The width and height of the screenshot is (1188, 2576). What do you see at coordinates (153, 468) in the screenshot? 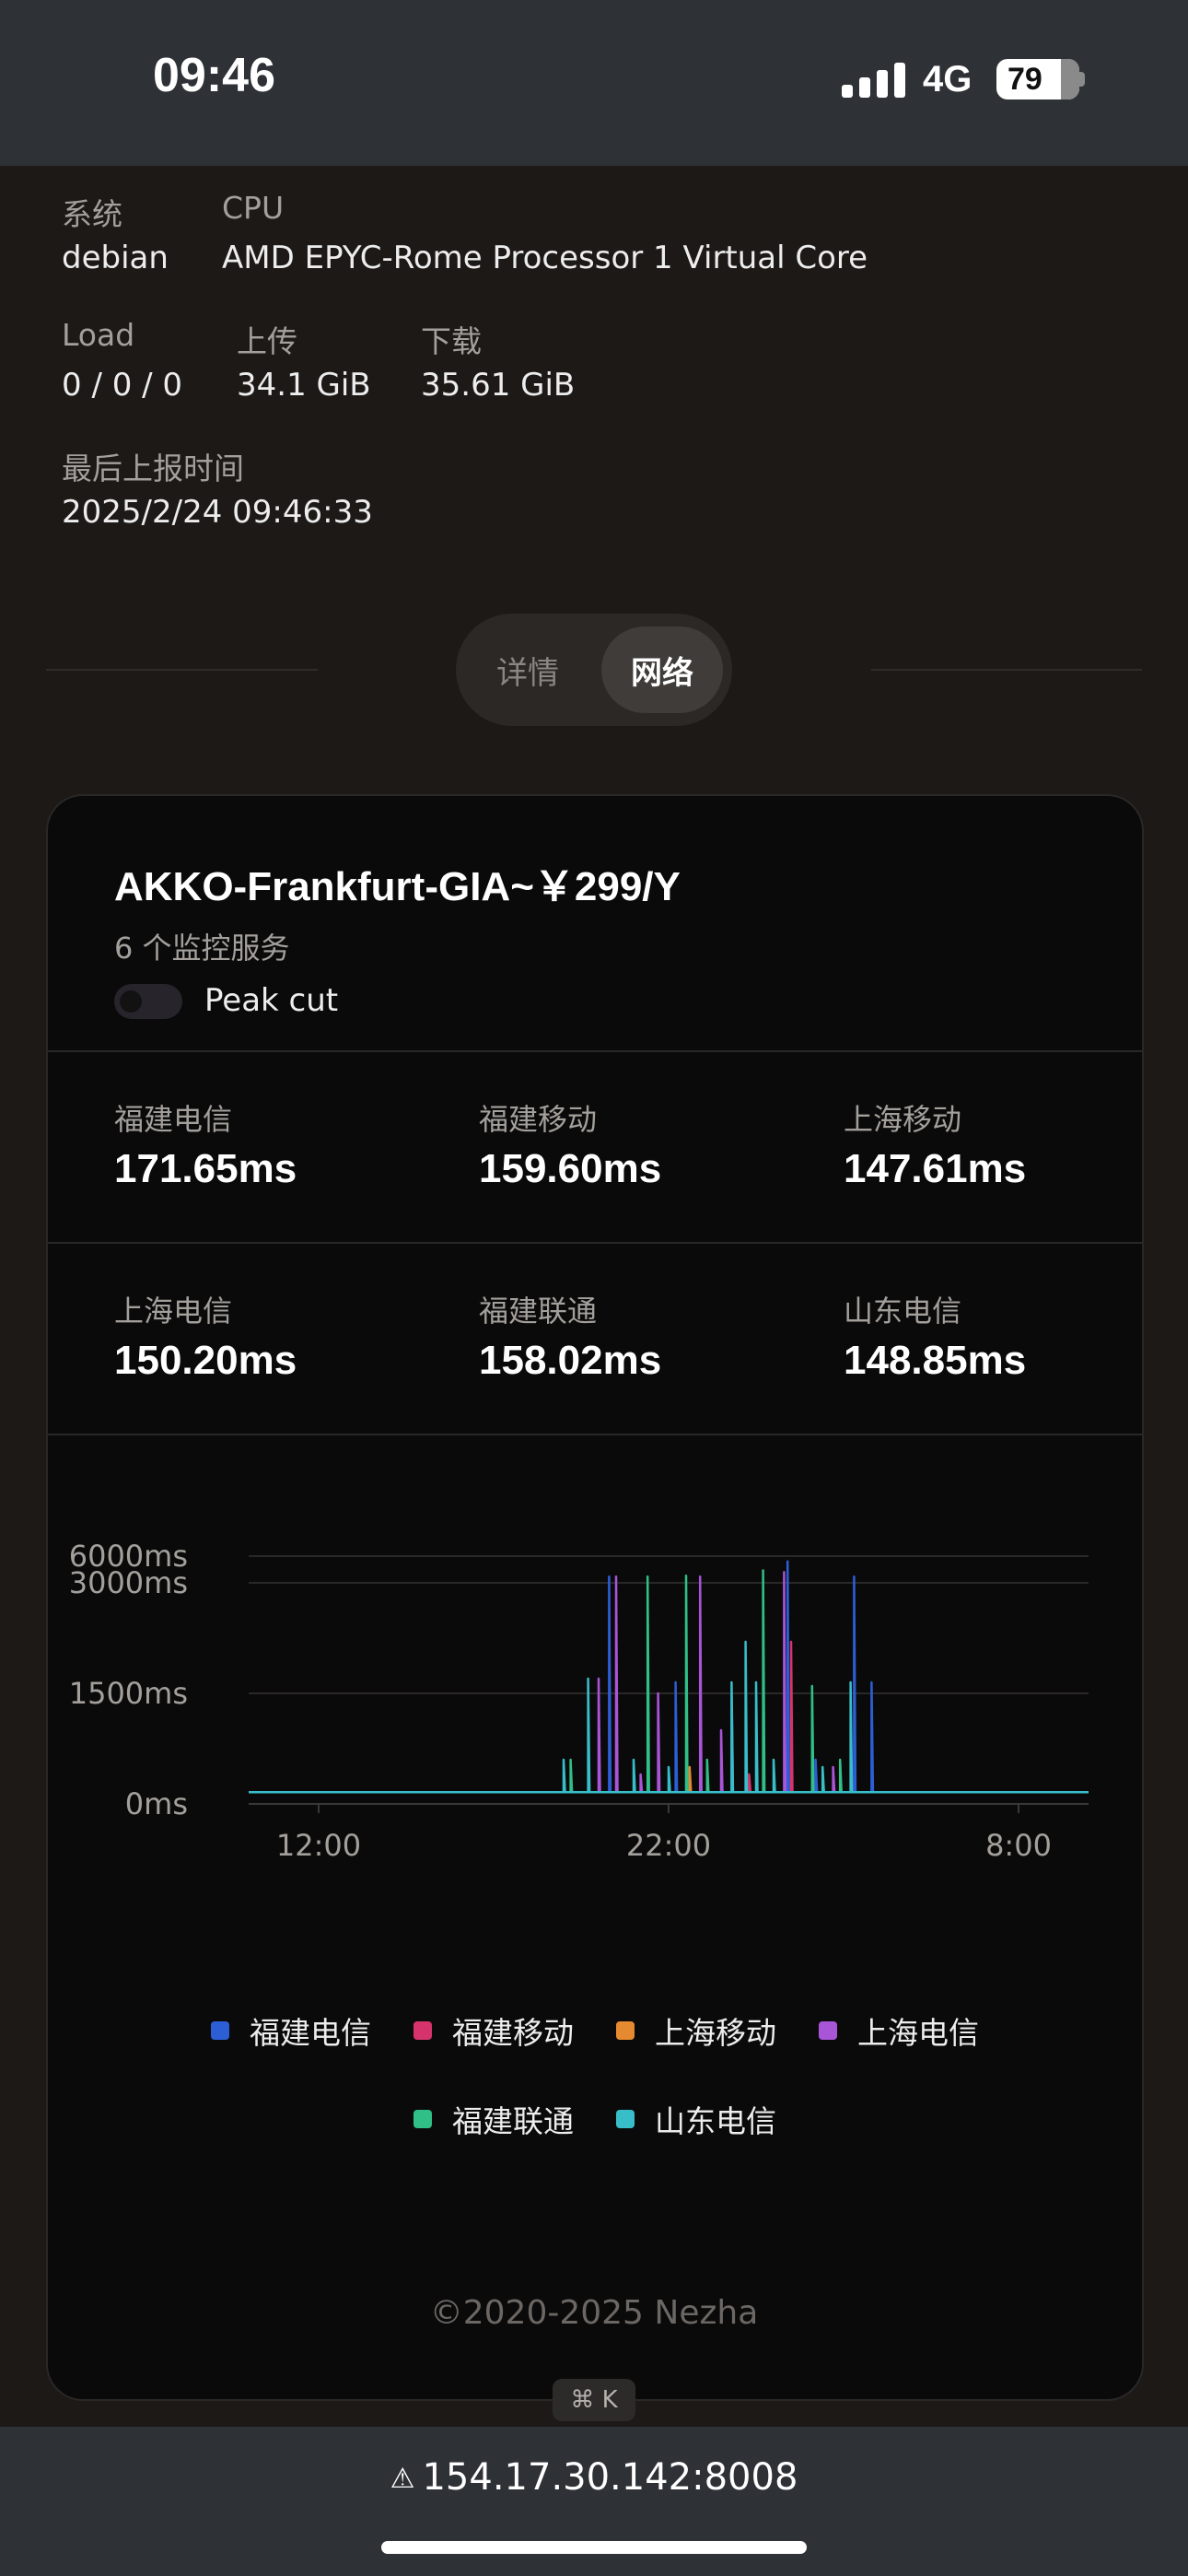
I see `last-report-label: 最后上报时间` at bounding box center [153, 468].